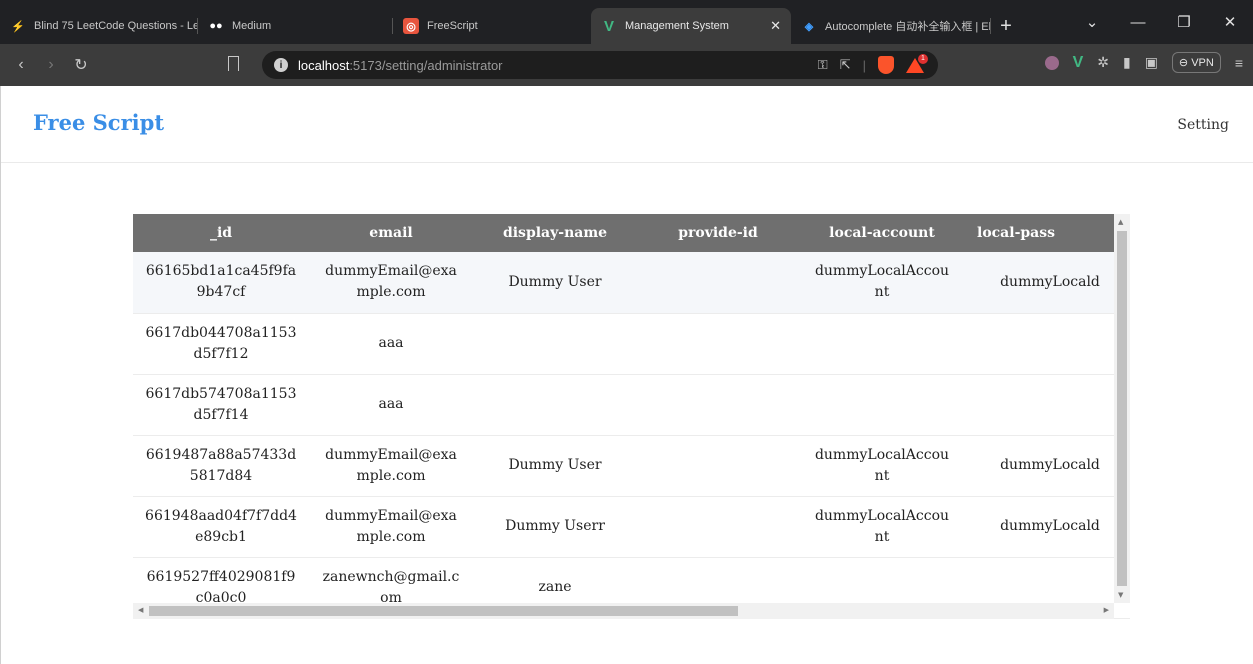 The width and height of the screenshot is (1253, 664). Describe the element at coordinates (1103, 62) in the screenshot. I see `extensions-puzzle-icon: ✲` at that location.